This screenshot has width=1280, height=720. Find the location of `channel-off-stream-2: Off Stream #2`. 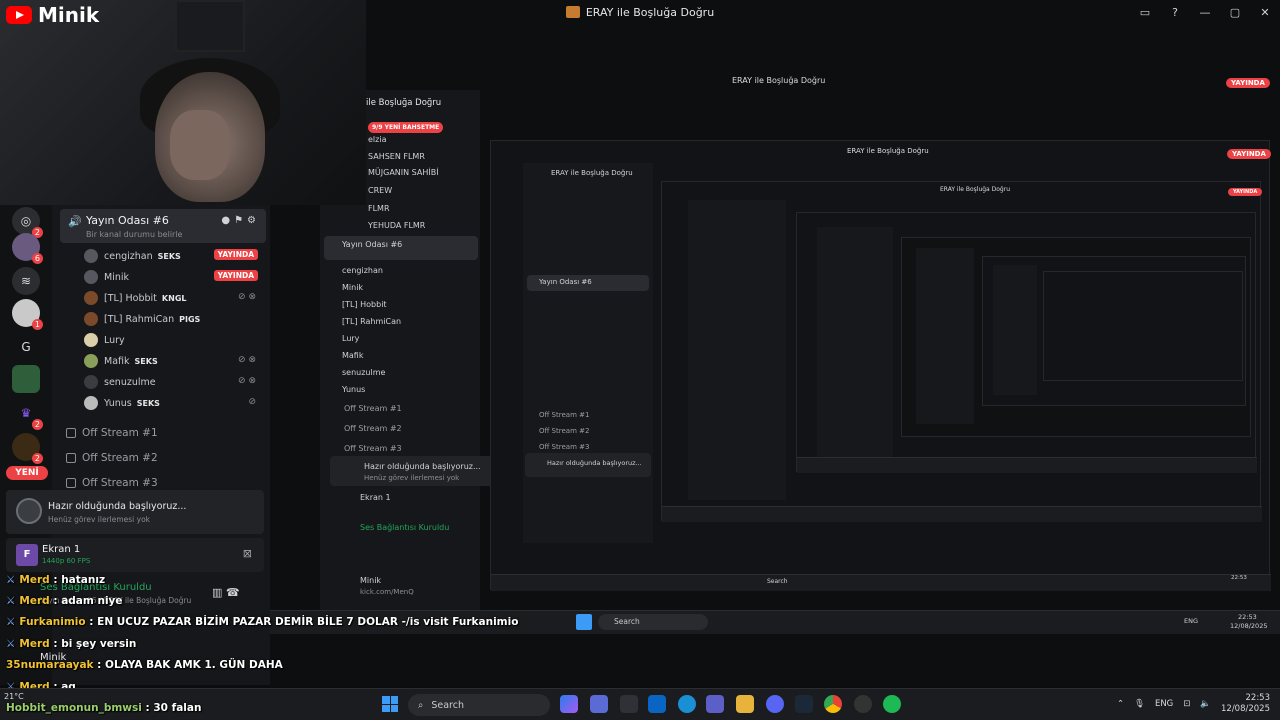

channel-off-stream-2: Off Stream #2 is located at coordinates (112, 458).